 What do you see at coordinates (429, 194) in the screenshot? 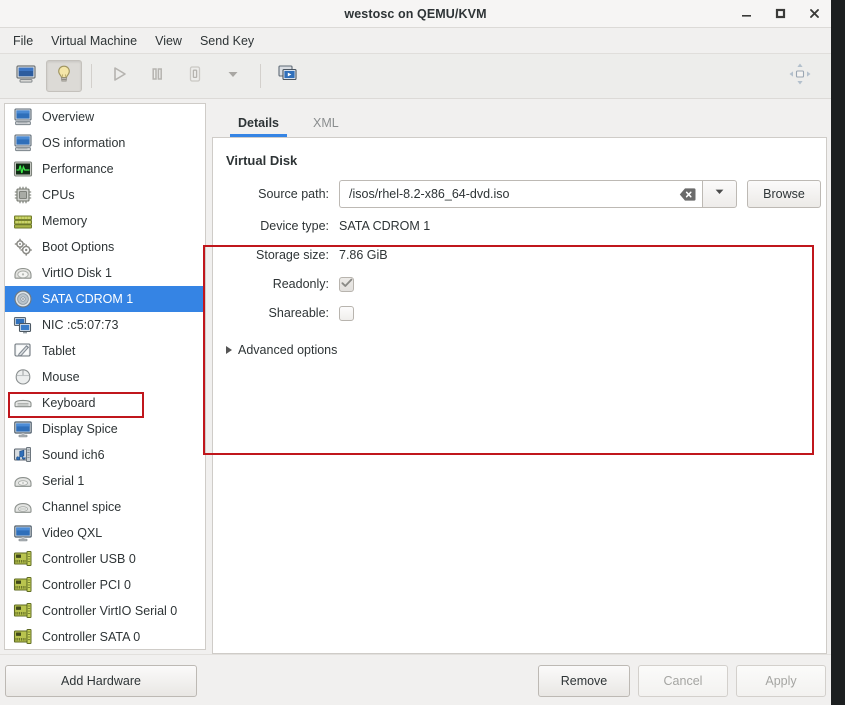
I see `source-path-value: /isos/rhel-8.2-x86_64-dvd.iso` at bounding box center [429, 194].